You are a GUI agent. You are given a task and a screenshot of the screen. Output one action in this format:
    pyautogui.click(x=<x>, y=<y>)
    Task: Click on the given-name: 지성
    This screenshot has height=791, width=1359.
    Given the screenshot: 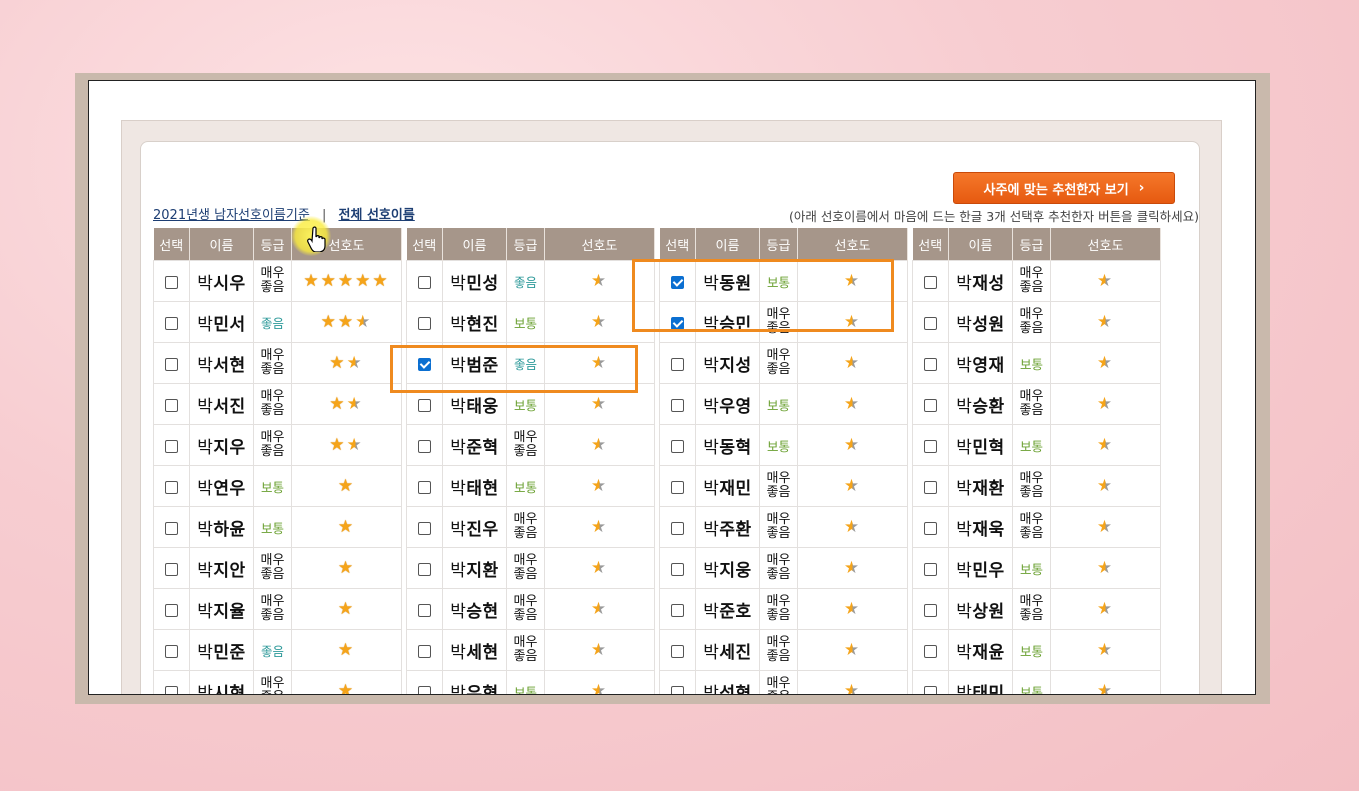 What is the action you would take?
    pyautogui.click(x=735, y=365)
    